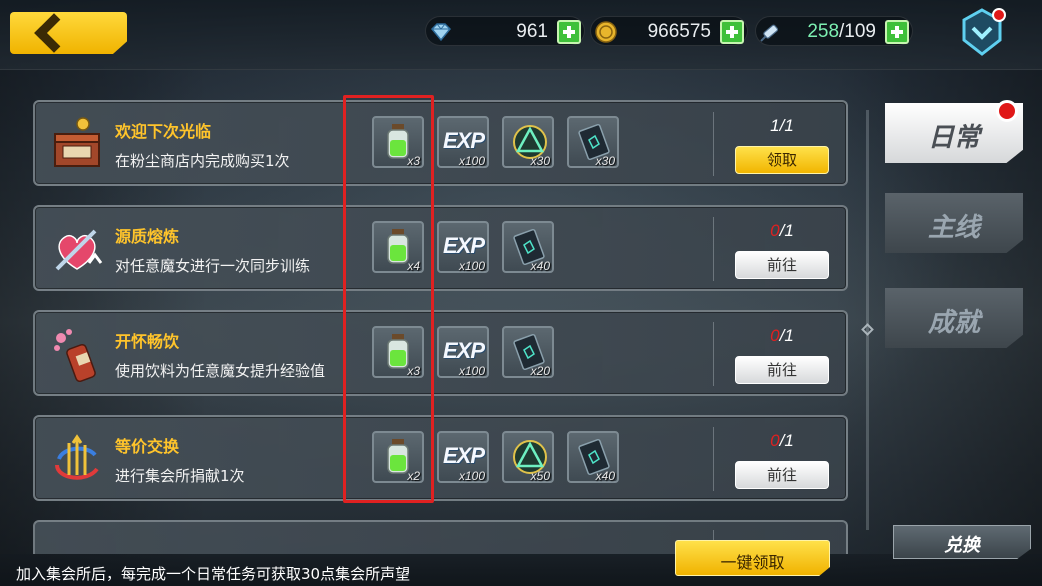  Describe the element at coordinates (962, 545) in the screenshot. I see `exchange-label: 兑换` at that location.